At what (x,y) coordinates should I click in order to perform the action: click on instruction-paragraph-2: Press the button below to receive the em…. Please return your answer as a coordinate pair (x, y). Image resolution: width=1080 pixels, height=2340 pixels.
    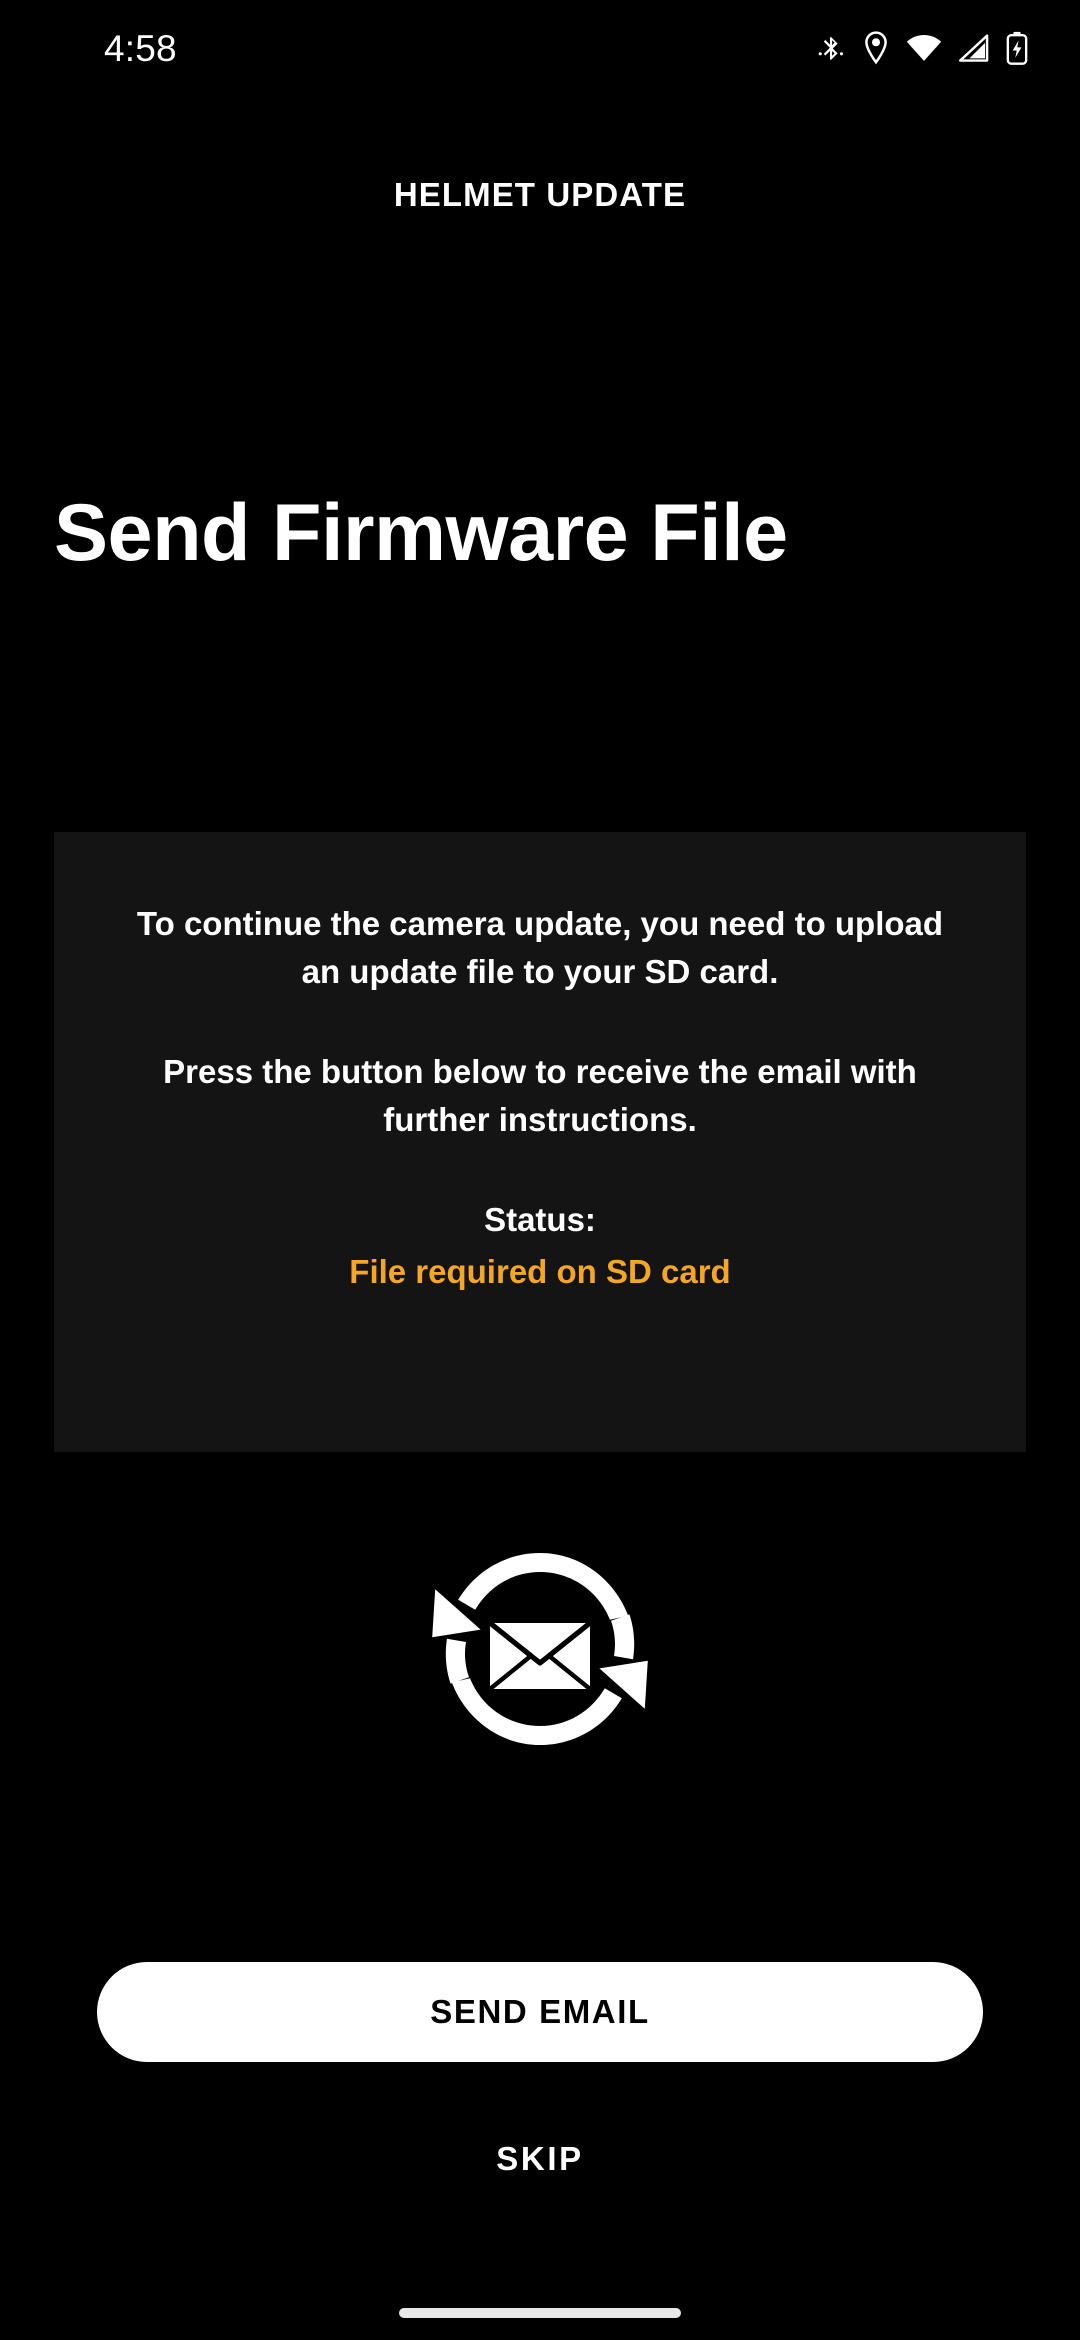
    Looking at the image, I should click on (540, 1095).